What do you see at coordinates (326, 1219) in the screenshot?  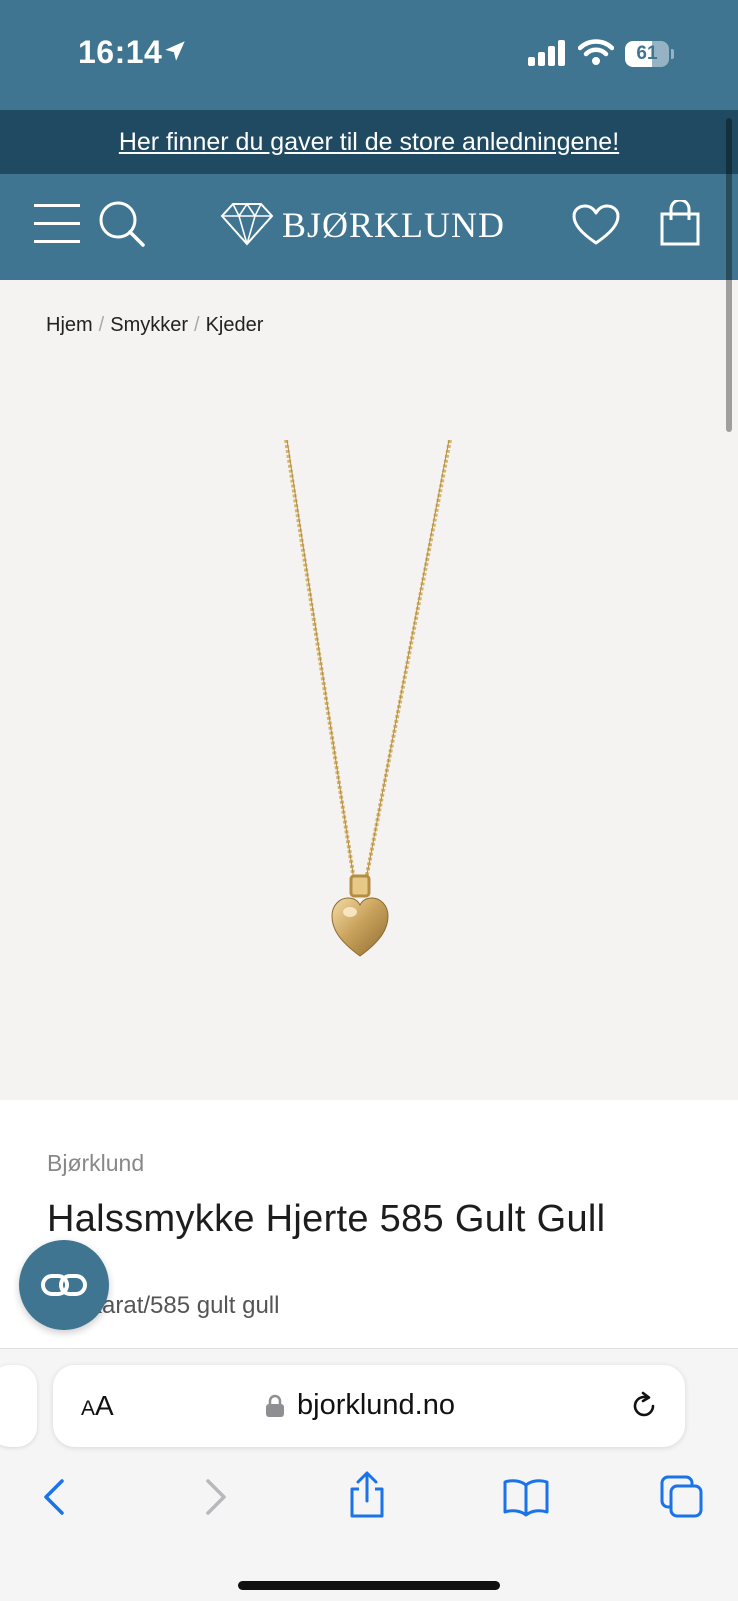 I see `product-title: Halssmykke Hjerte 585 Gult Gull` at bounding box center [326, 1219].